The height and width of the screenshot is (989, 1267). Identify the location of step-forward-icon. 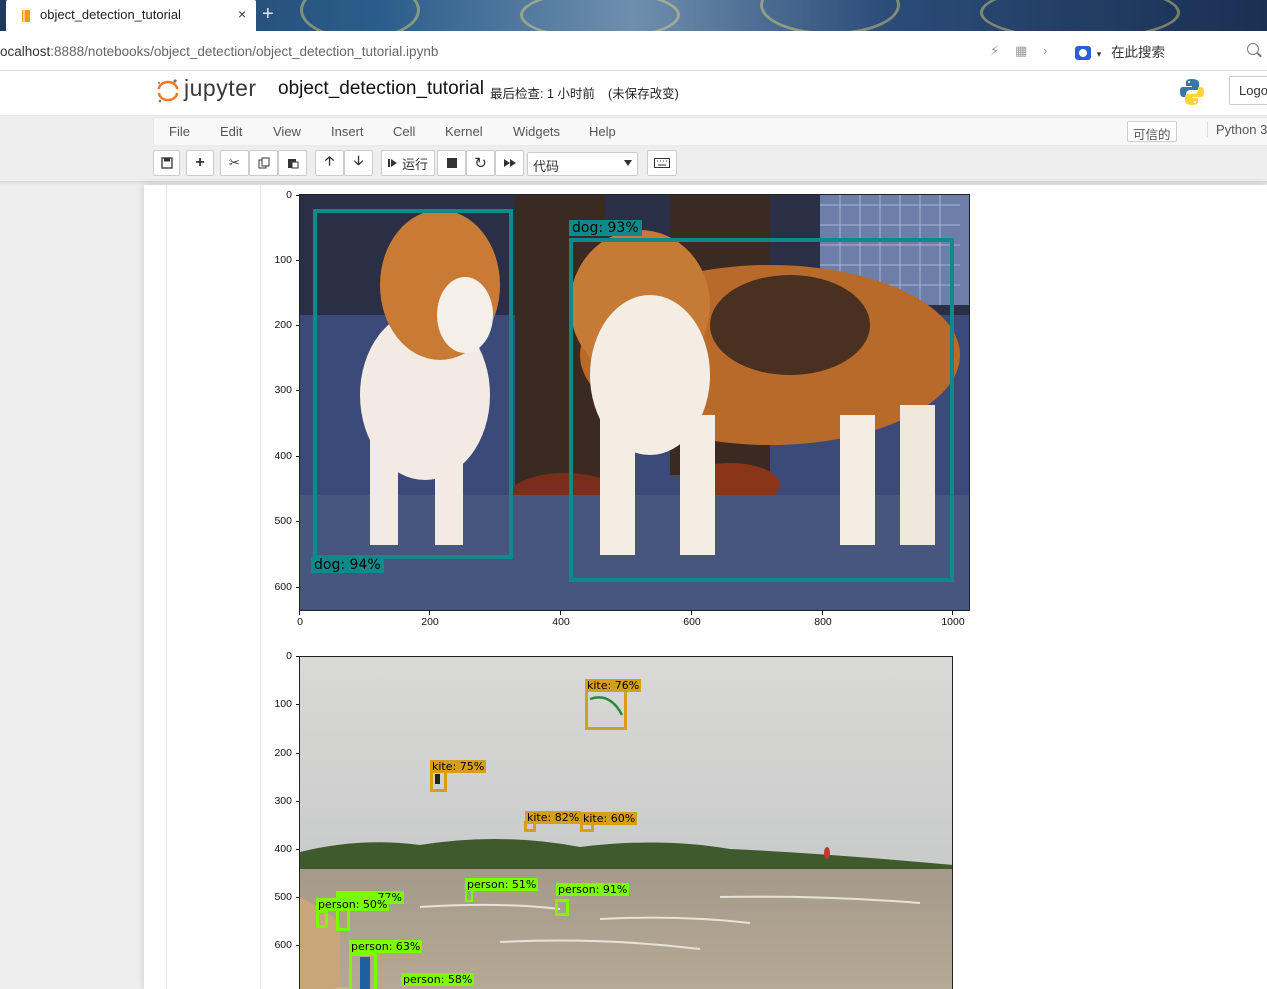
(392, 163).